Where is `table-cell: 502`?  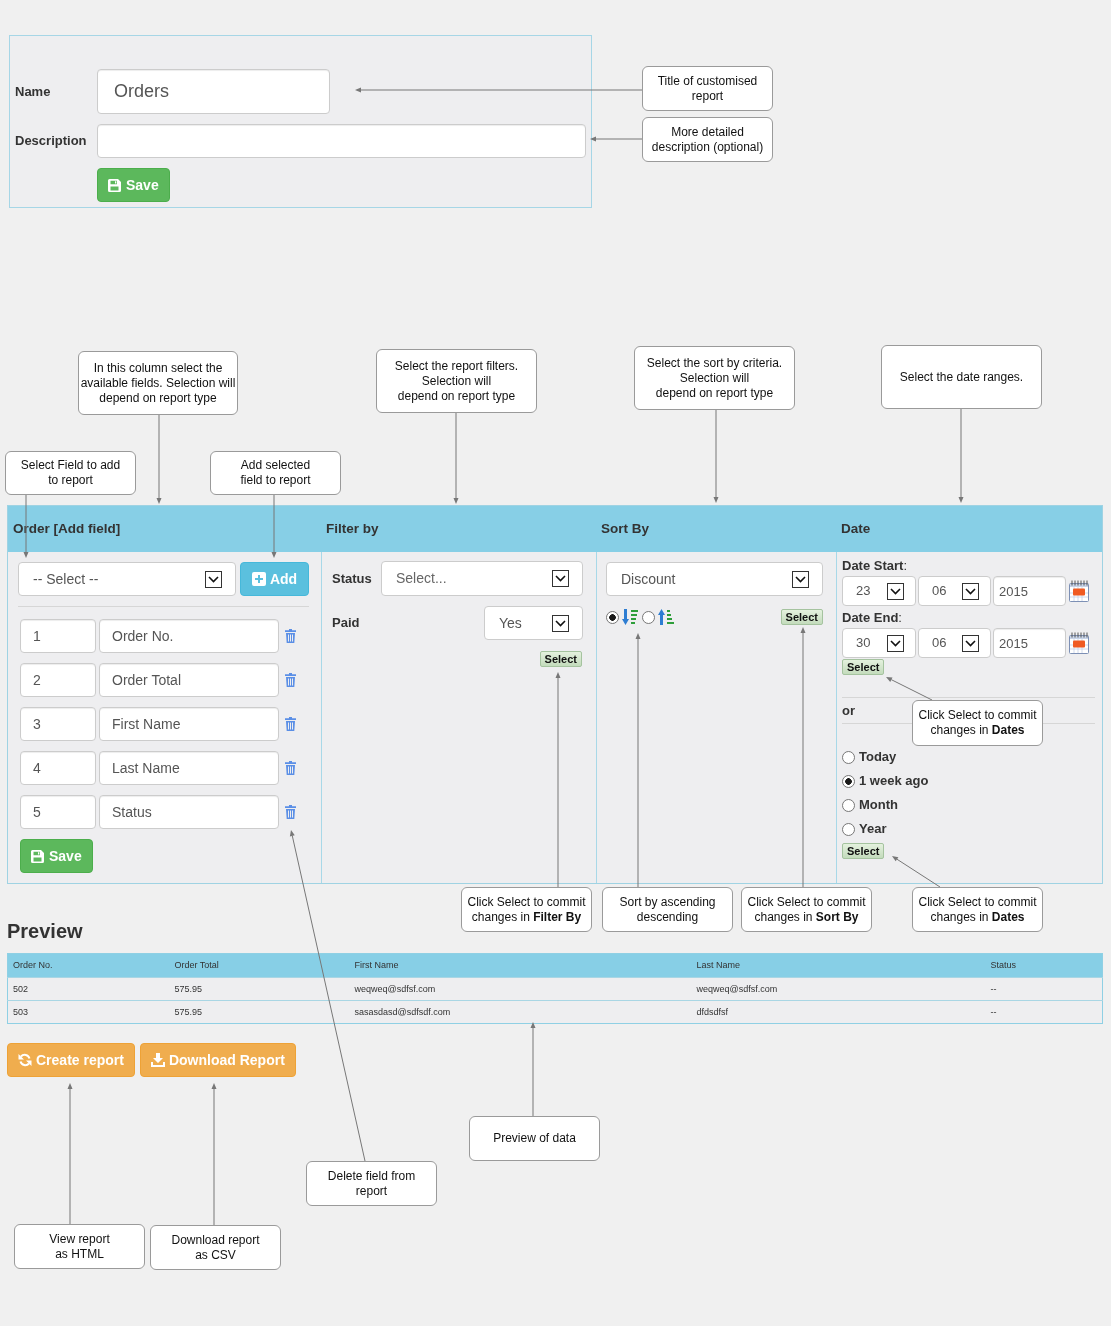
table-cell: 502 is located at coordinates (88, 989).